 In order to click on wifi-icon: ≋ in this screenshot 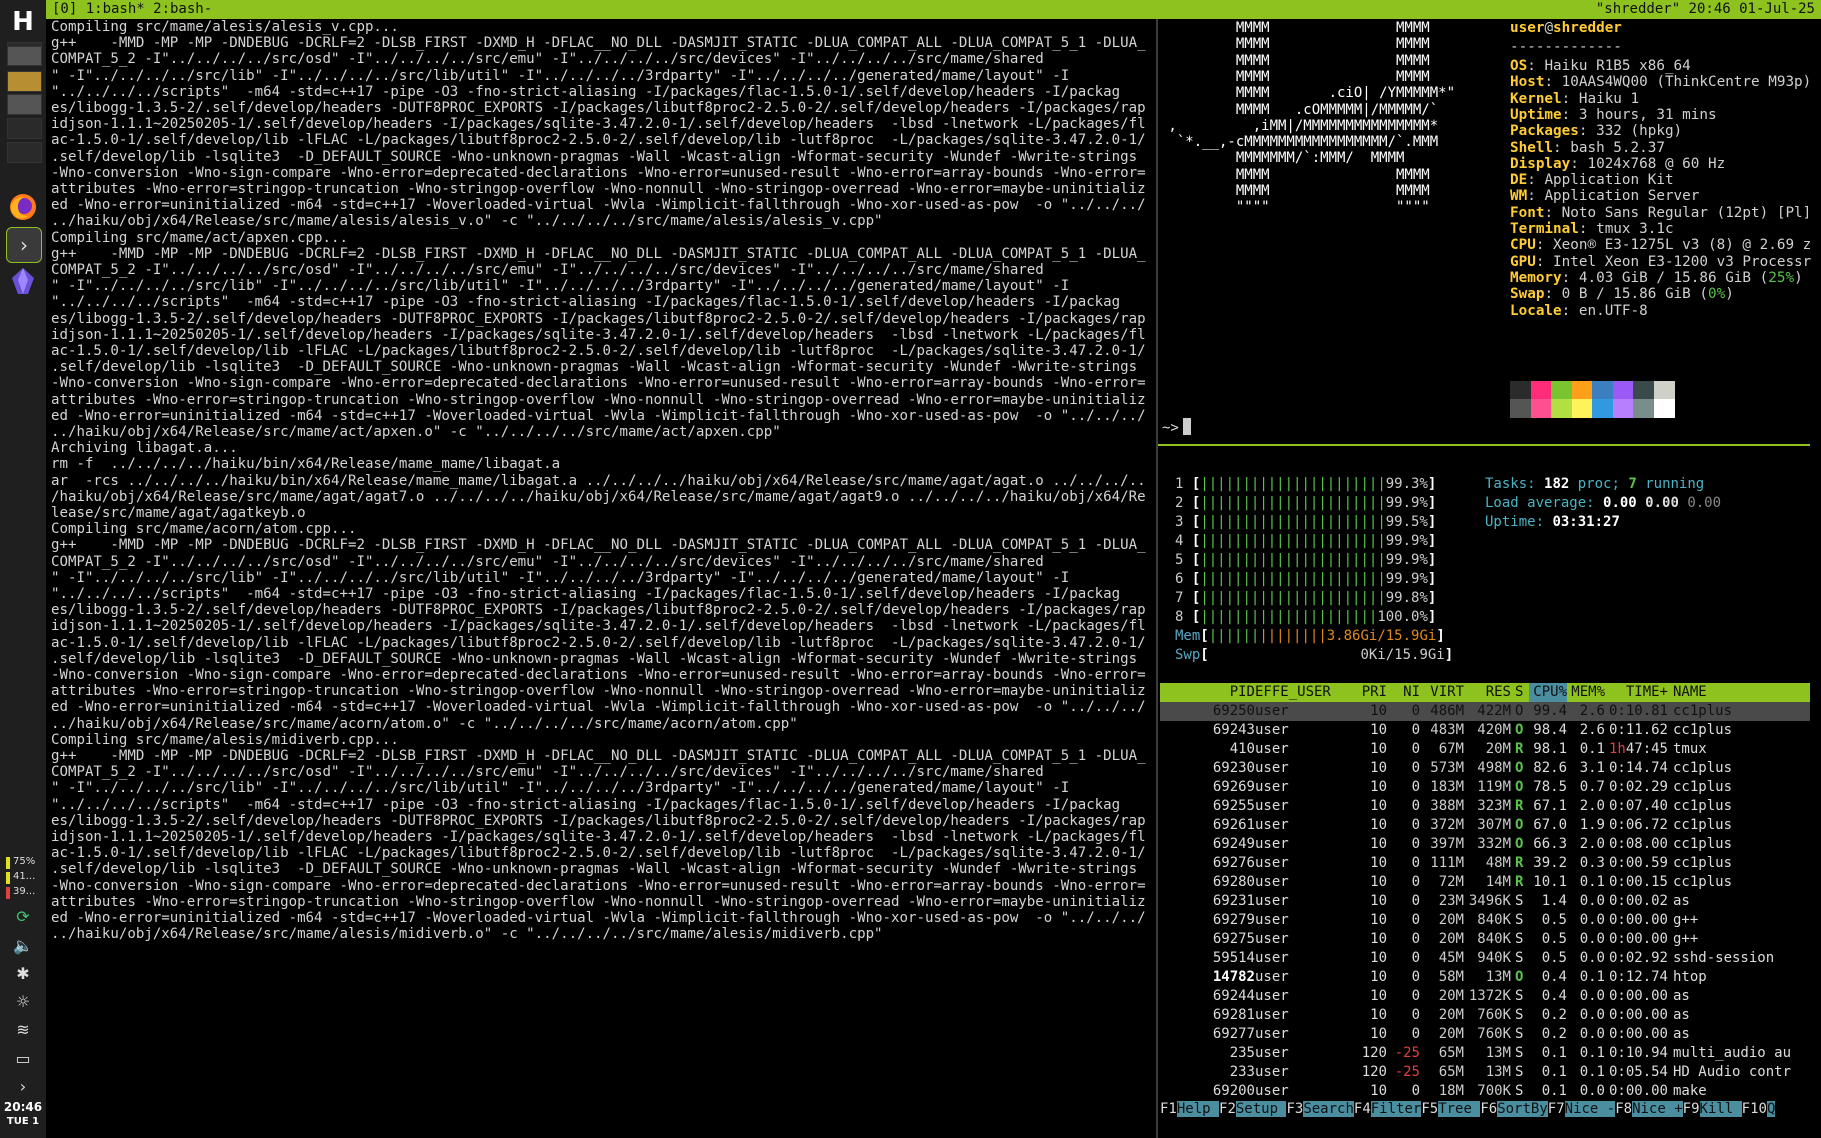, I will do `click(23, 1030)`.